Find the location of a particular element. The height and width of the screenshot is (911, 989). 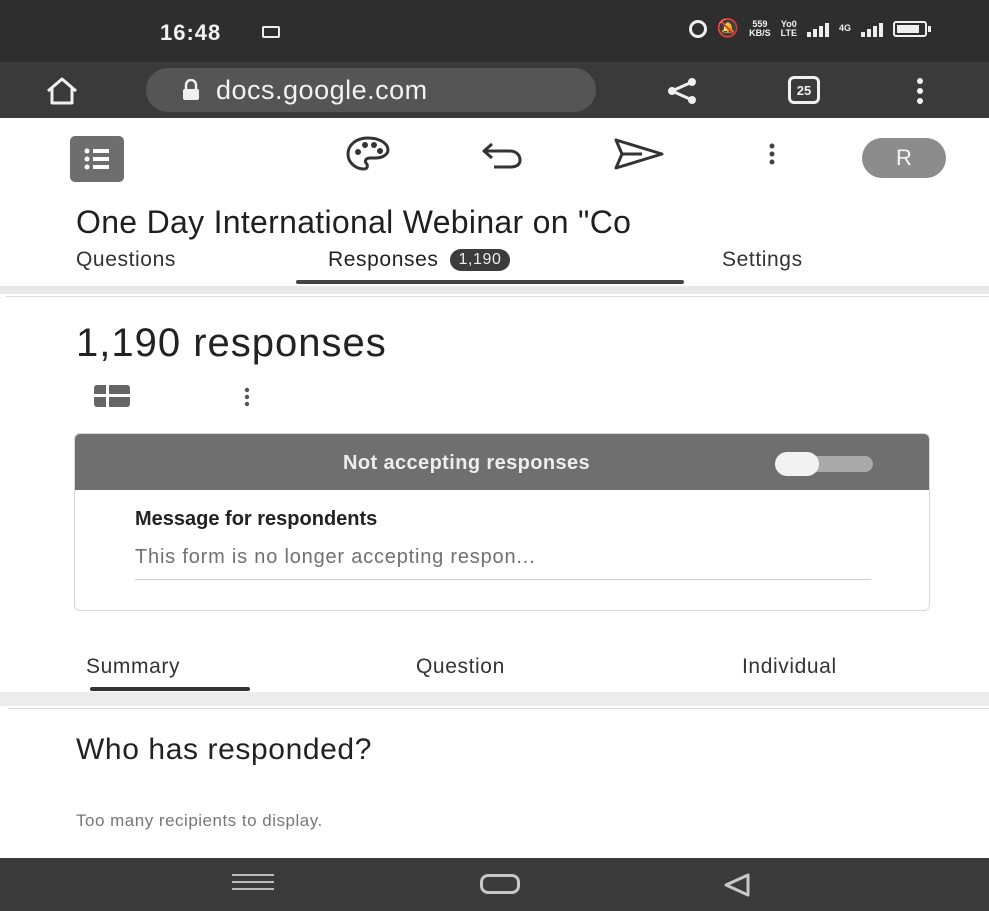

message-label: Message for respondents is located at coordinates (256, 519).